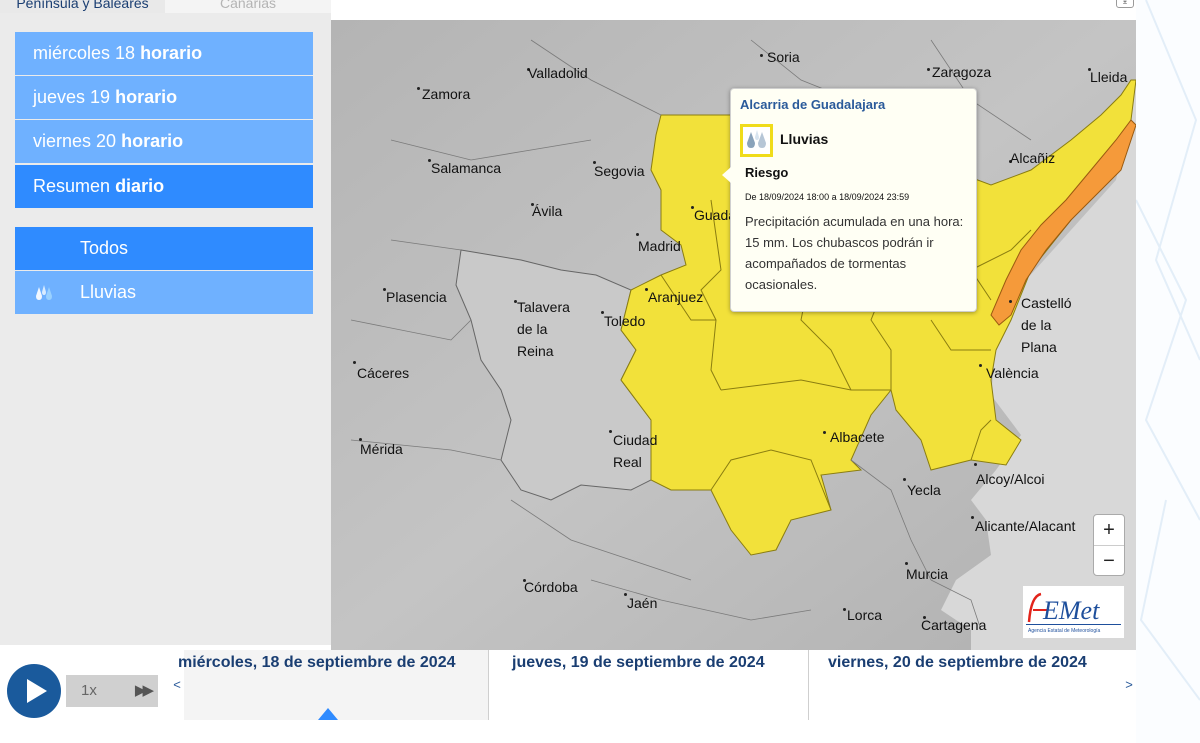 The width and height of the screenshot is (1200, 743). I want to click on city-label: Castelló de la Plana, so click(1046, 325).